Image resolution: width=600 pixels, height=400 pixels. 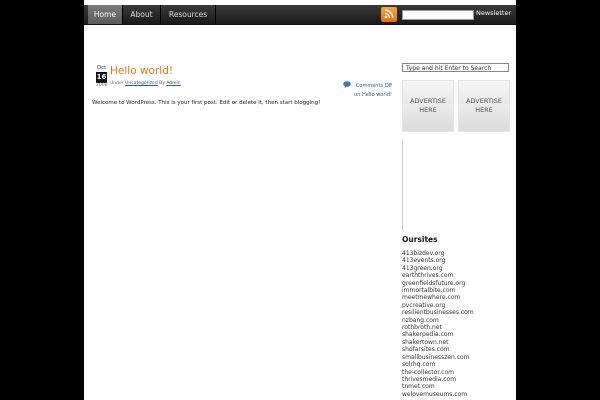 I want to click on comment-bubble-icon, so click(x=347, y=84).